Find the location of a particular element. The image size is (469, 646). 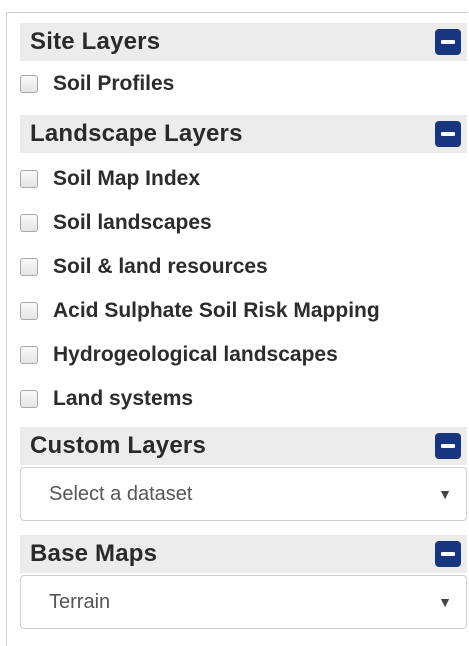

layer-label: Soil & land resources is located at coordinates (160, 266).